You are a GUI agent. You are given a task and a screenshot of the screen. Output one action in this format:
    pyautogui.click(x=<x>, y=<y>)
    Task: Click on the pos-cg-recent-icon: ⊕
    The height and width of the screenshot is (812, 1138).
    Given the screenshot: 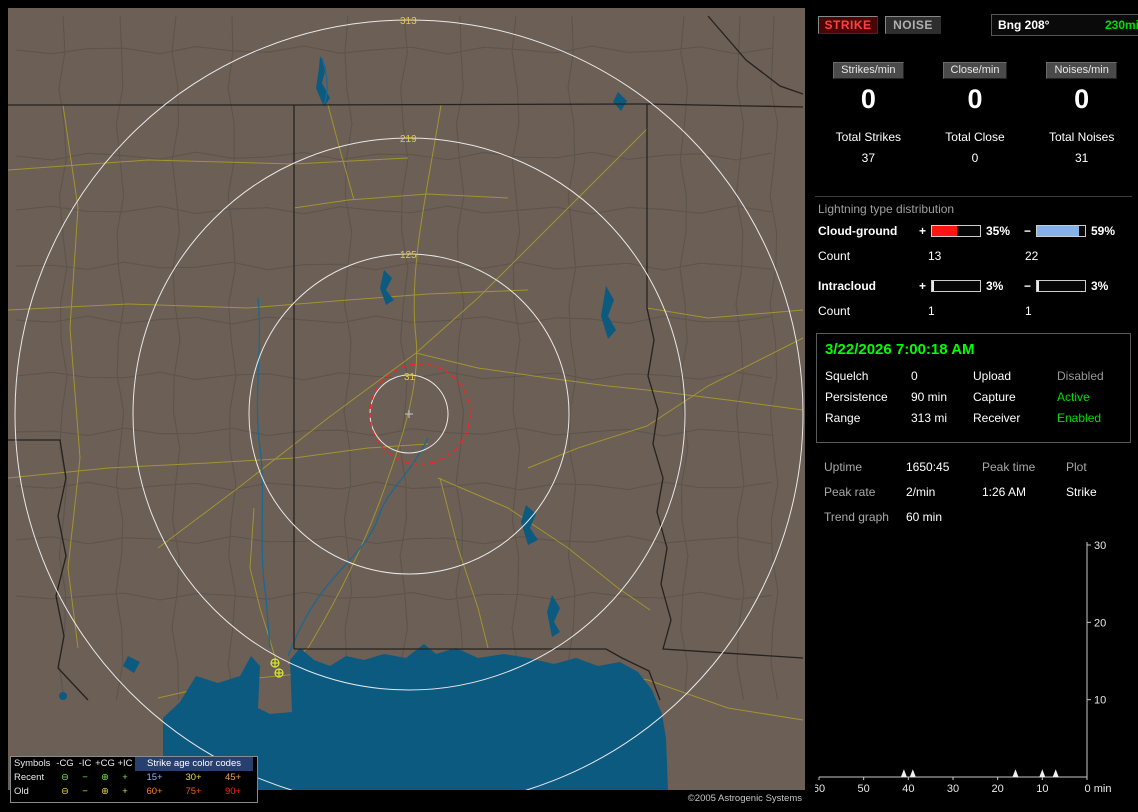 What is the action you would take?
    pyautogui.click(x=105, y=777)
    